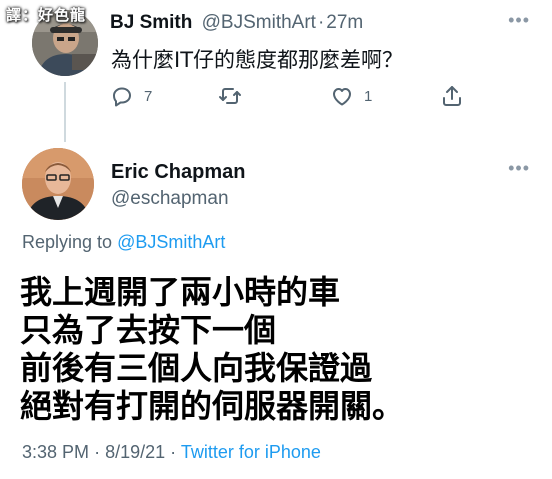 Image resolution: width=552 pixels, height=479 pixels. I want to click on tweet-actions: 7 1, so click(290, 97).